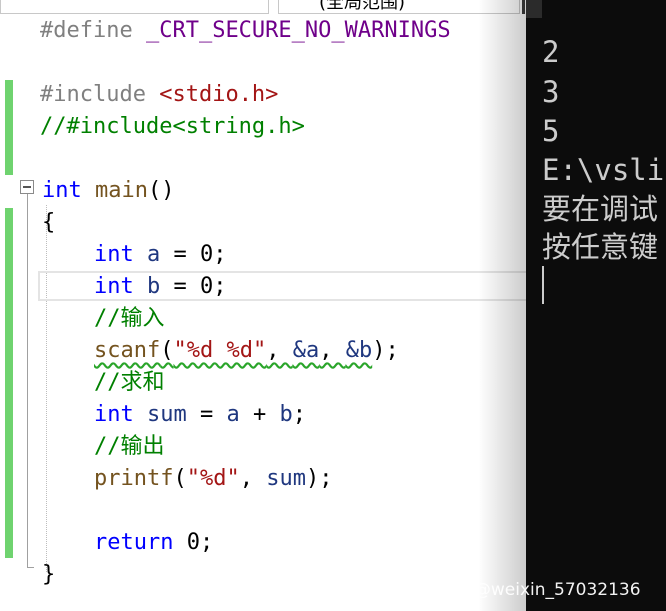  I want to click on comment-input: //输入, so click(129, 318).